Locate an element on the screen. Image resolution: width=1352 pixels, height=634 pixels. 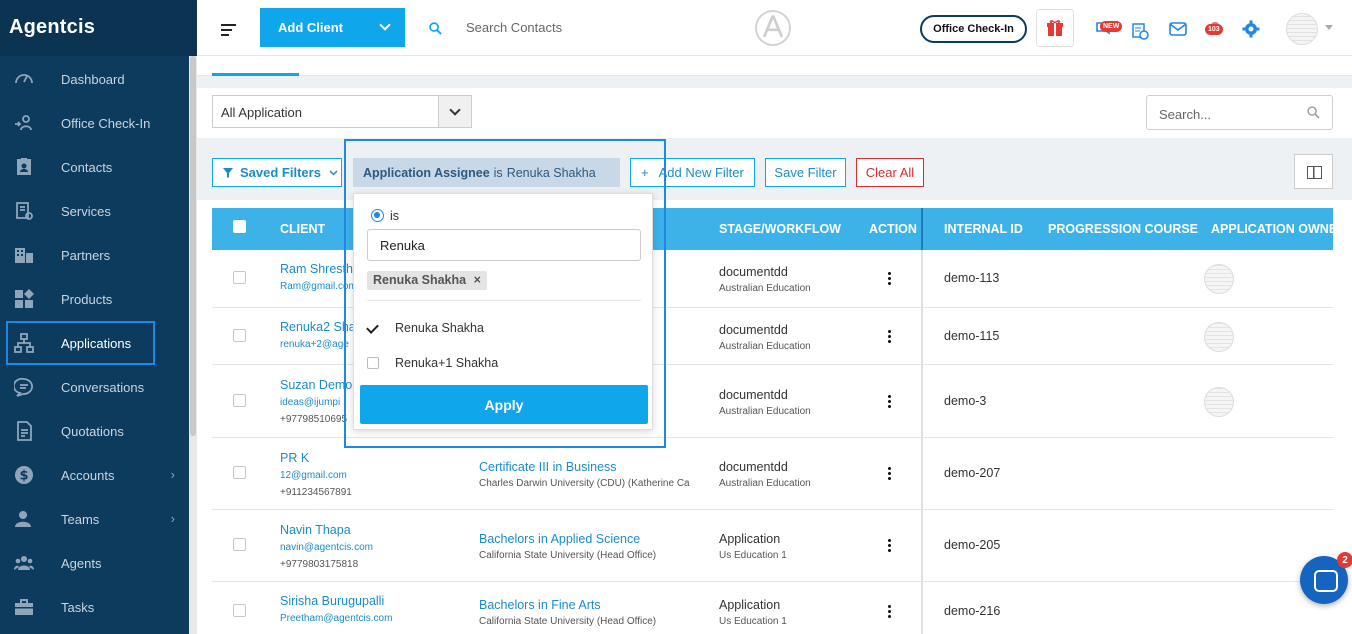
sidebar-item-quotations: Quotations is located at coordinates (94, 431).